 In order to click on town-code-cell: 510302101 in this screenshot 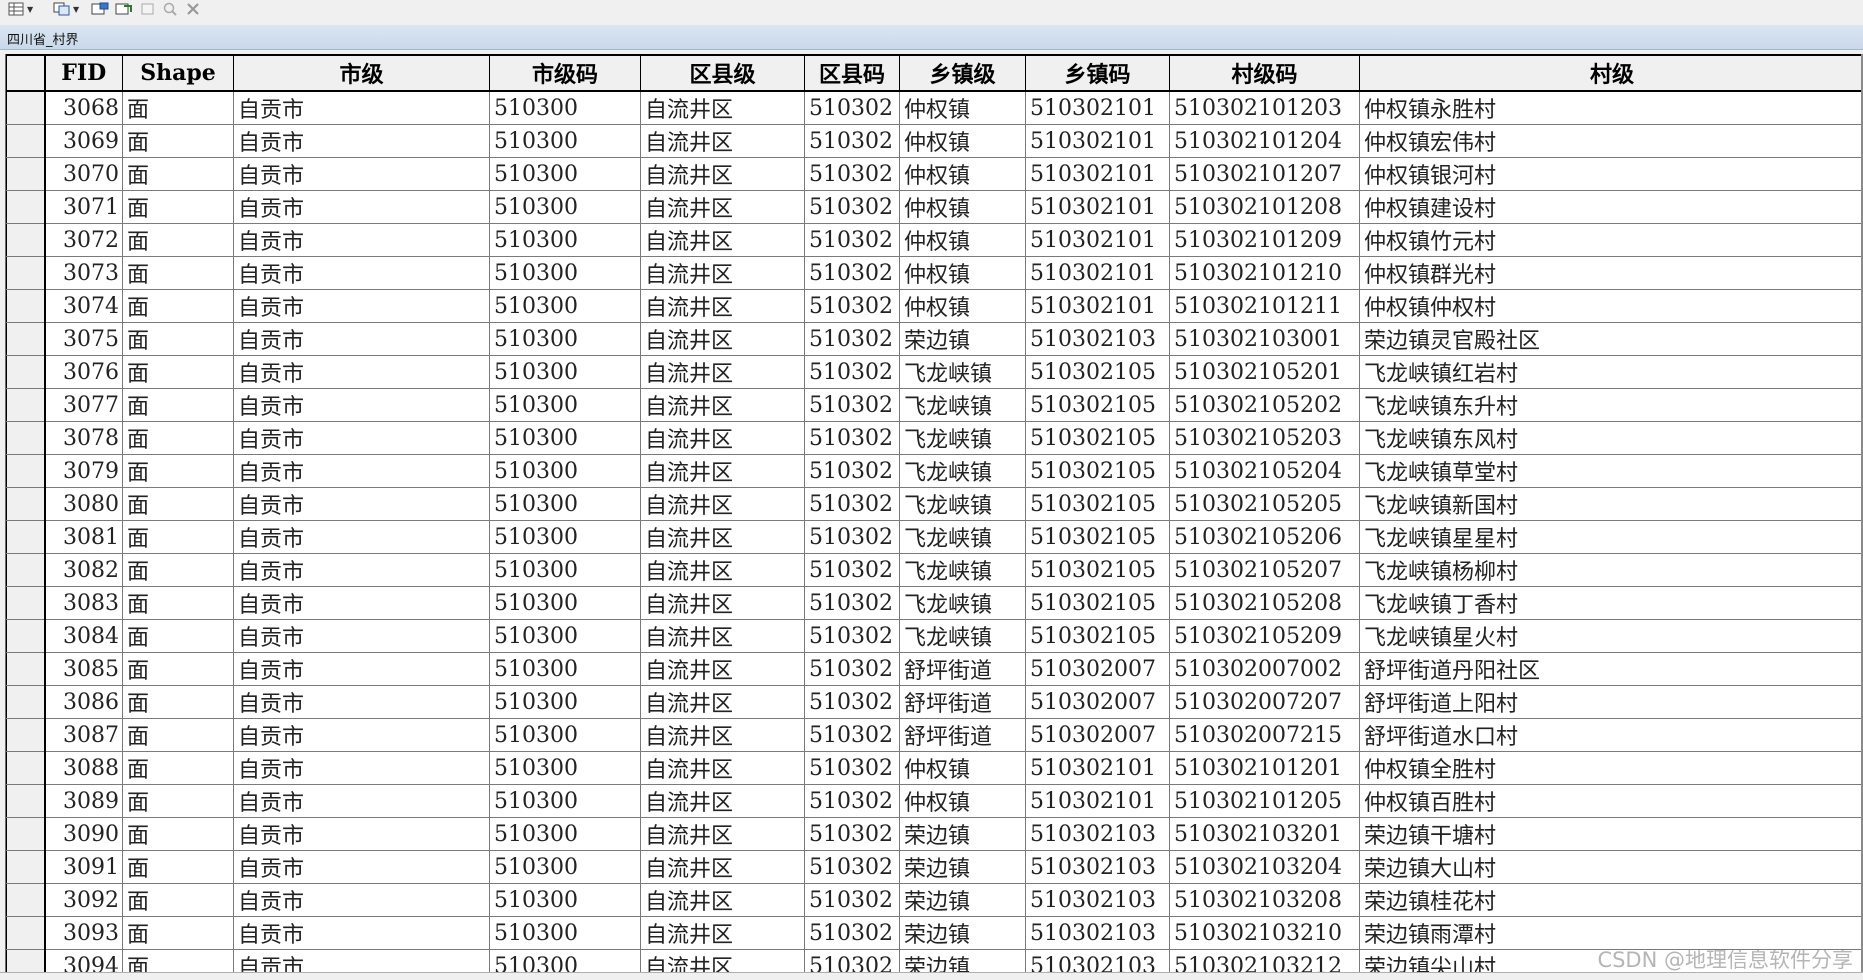, I will do `click(1098, 768)`.